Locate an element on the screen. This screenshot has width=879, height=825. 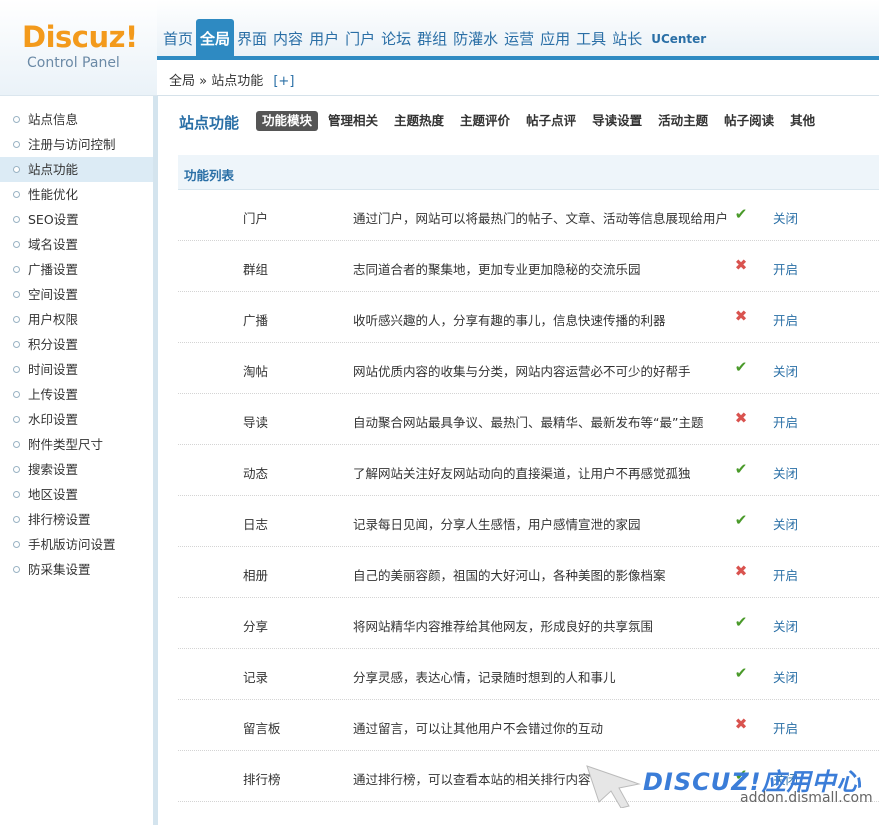
tab-3: 主题评价 is located at coordinates (485, 121).